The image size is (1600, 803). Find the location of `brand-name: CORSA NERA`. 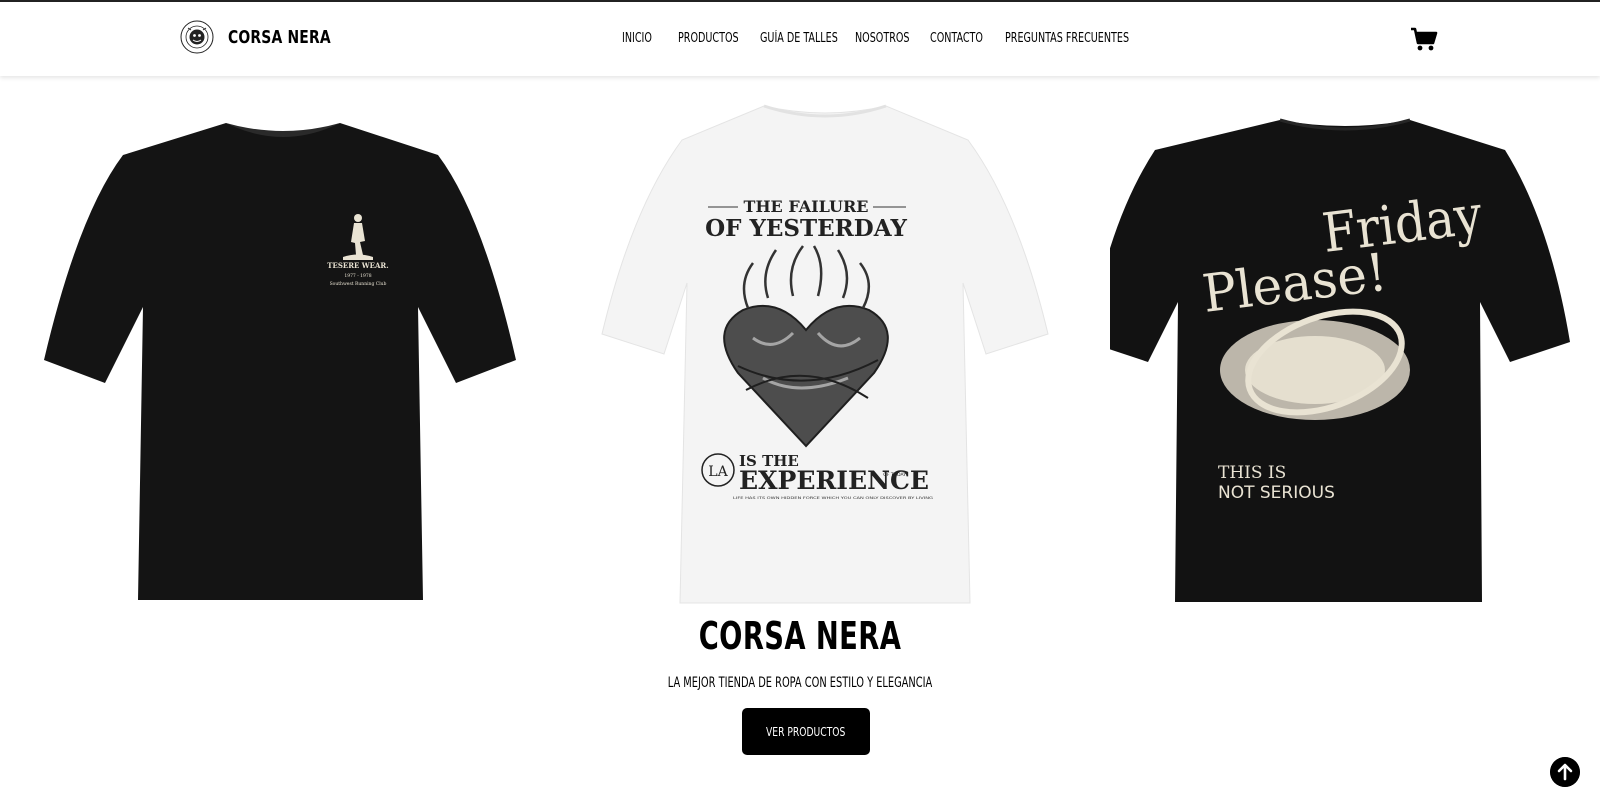

brand-name: CORSA NERA is located at coordinates (279, 37).